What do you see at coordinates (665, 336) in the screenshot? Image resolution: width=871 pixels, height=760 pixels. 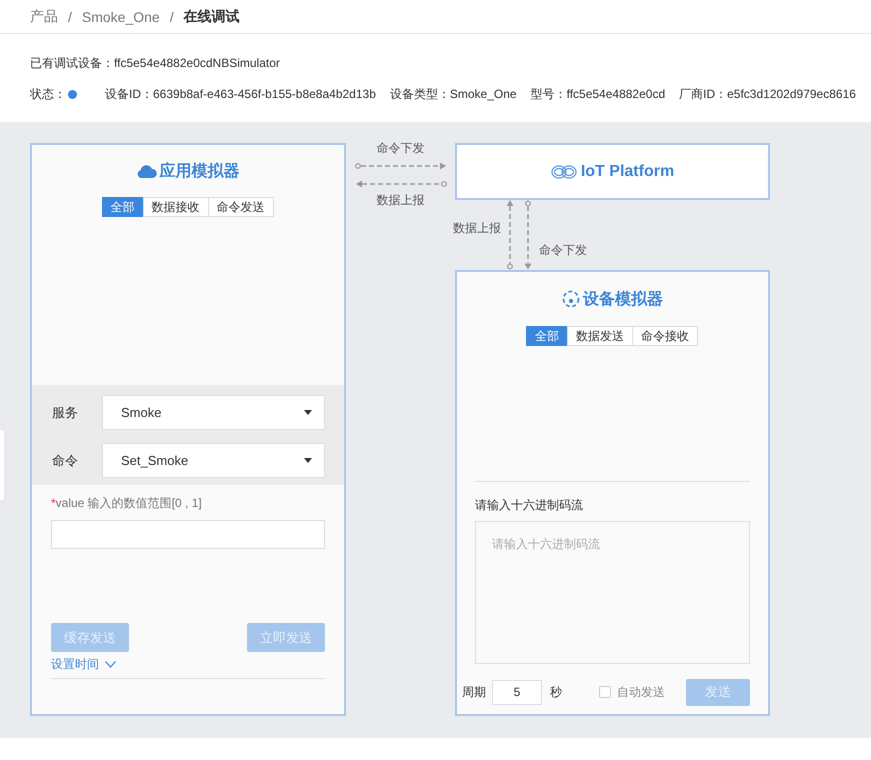 I see `tab: 命令接收` at bounding box center [665, 336].